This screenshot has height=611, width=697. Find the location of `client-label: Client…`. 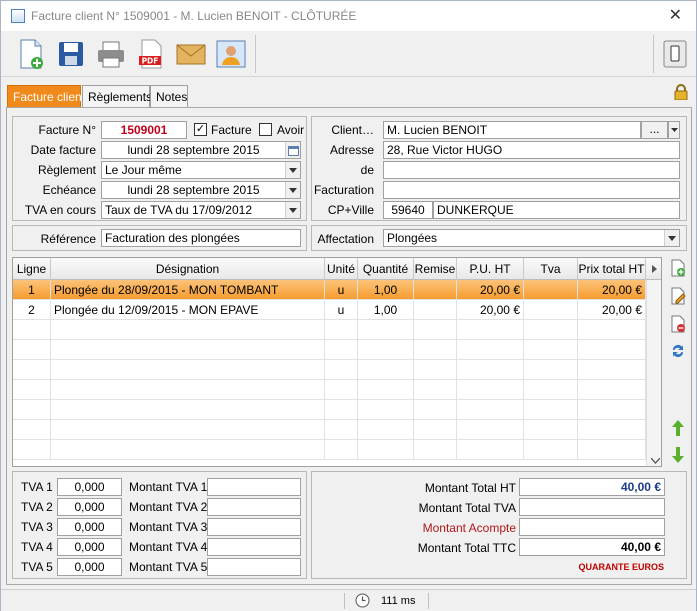

client-label: Client… is located at coordinates (352, 130).